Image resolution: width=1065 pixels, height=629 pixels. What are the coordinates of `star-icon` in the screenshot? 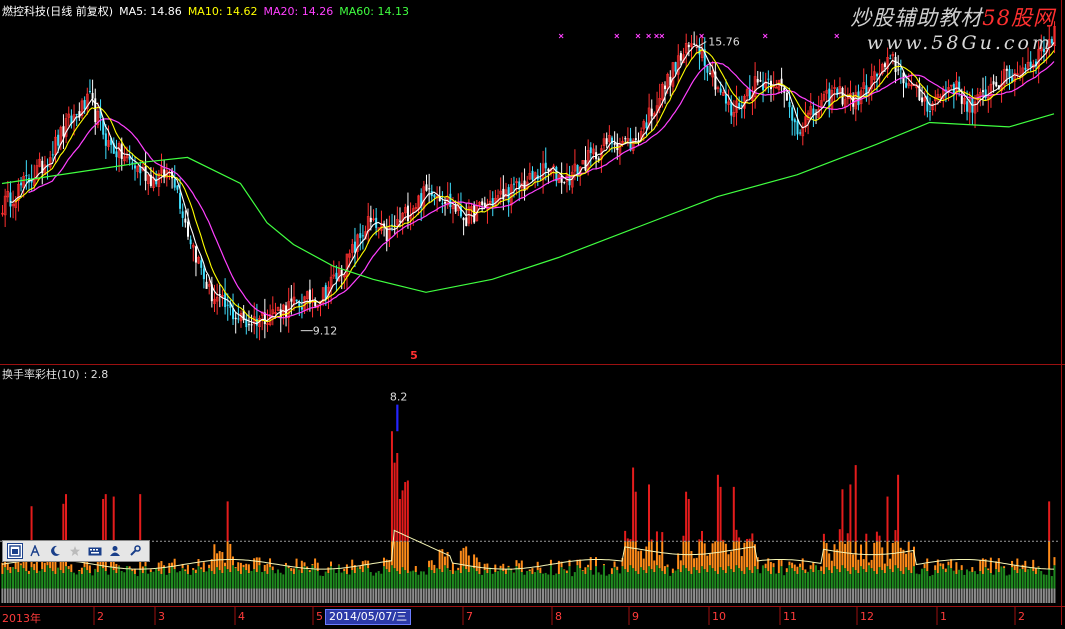 It's located at (75, 551).